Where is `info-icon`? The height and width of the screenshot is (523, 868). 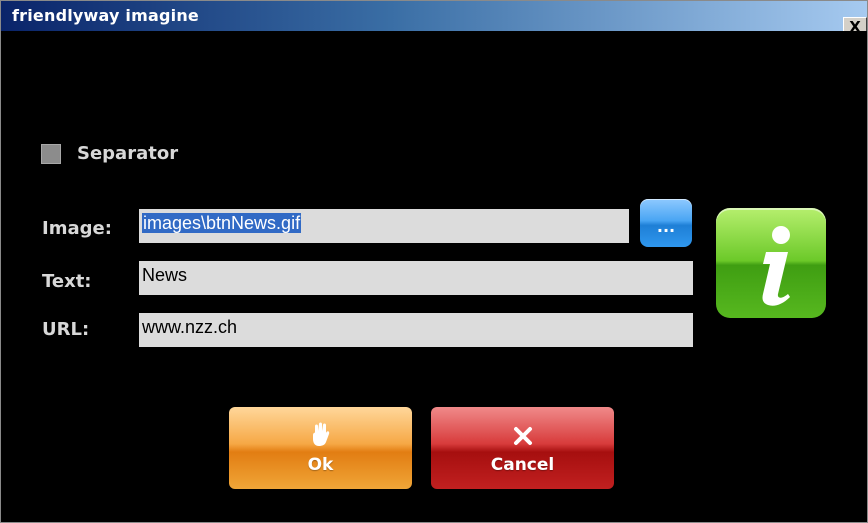 info-icon is located at coordinates (771, 263).